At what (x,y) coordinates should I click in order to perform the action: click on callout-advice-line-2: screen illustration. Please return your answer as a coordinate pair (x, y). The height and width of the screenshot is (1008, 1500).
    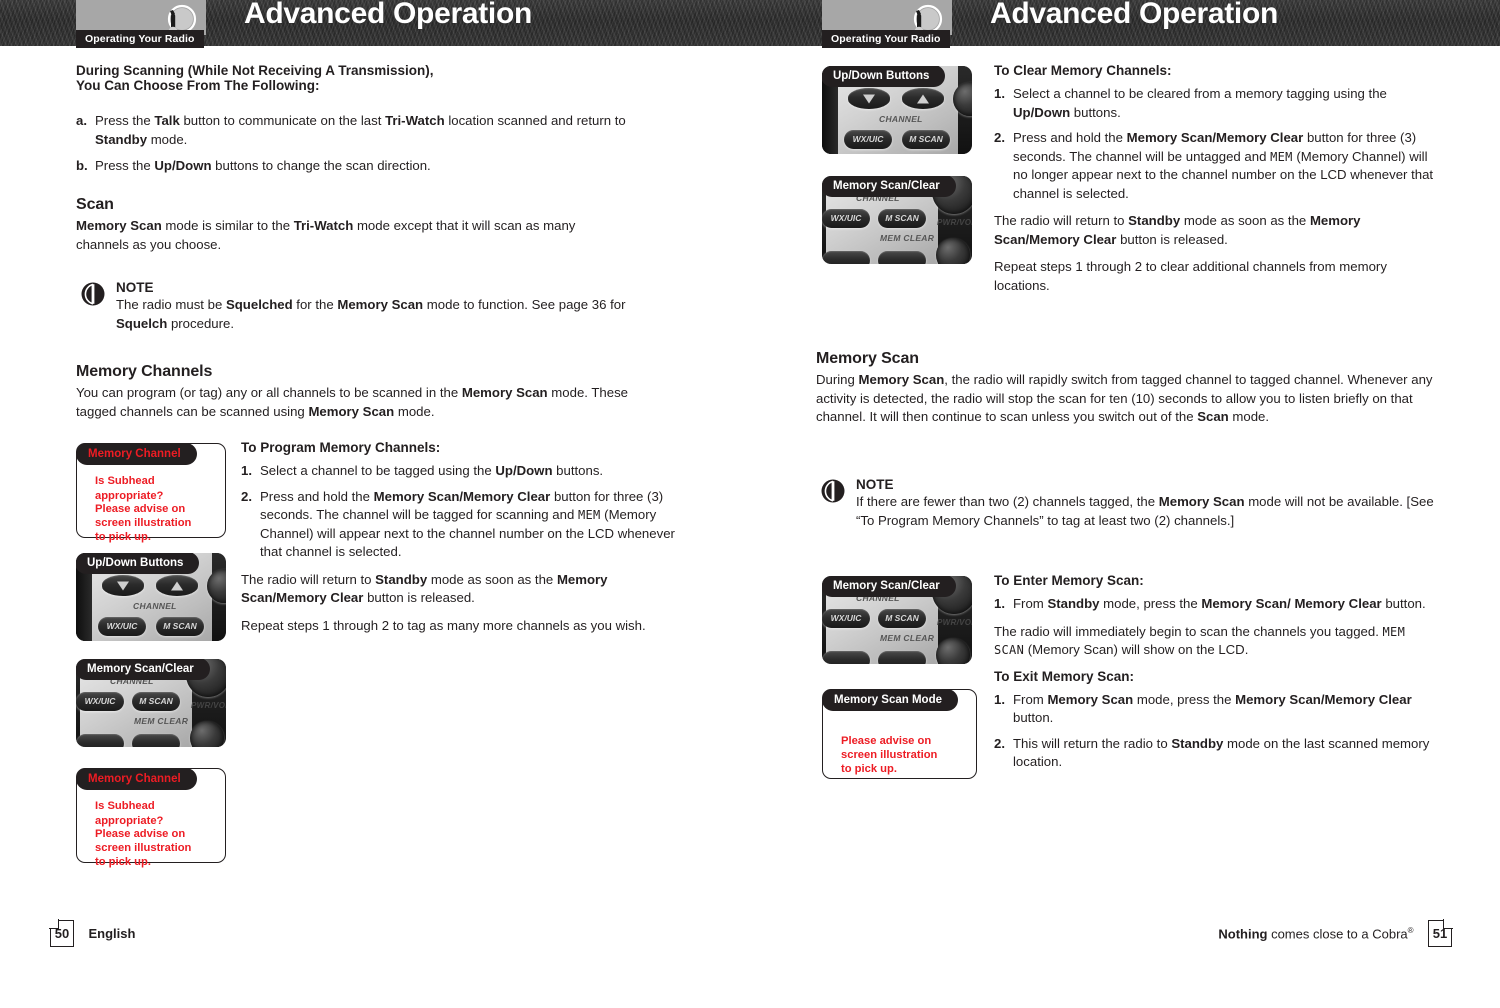
    Looking at the image, I should click on (889, 755).